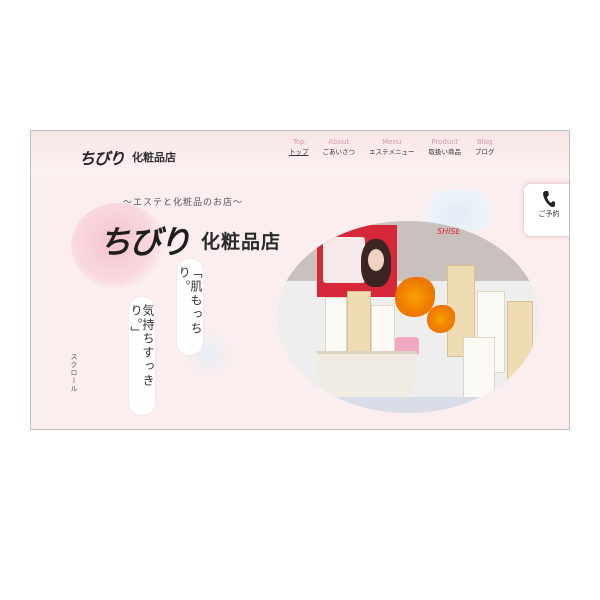 Image resolution: width=600 pixels, height=600 pixels. Describe the element at coordinates (408, 317) in the screenshot. I see `hero-product-photo: SHISE` at that location.